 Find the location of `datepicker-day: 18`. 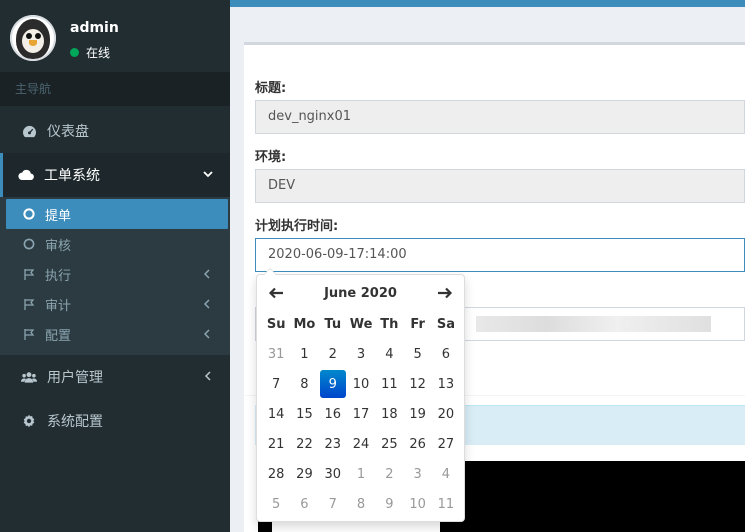

datepicker-day: 18 is located at coordinates (389, 414).